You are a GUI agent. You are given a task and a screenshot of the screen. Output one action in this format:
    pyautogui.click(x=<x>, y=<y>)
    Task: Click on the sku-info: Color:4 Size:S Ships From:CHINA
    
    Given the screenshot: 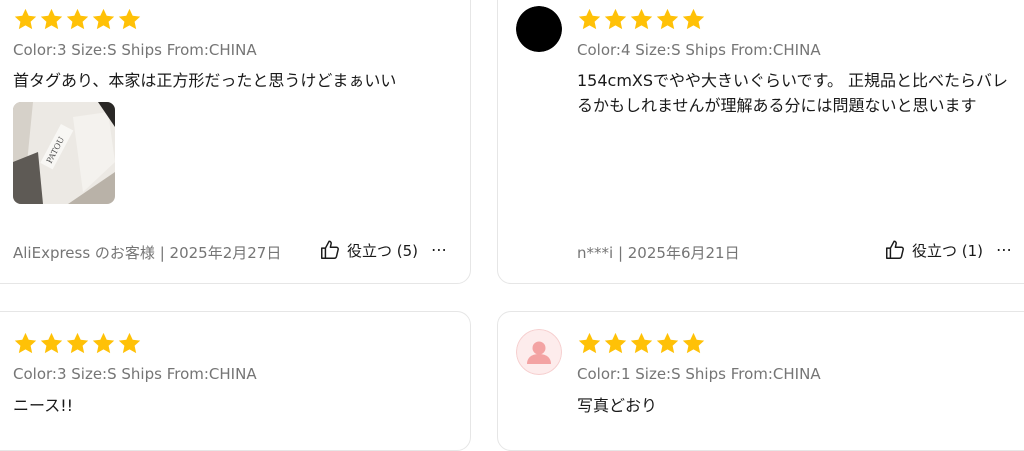 What is the action you would take?
    pyautogui.click(x=699, y=50)
    